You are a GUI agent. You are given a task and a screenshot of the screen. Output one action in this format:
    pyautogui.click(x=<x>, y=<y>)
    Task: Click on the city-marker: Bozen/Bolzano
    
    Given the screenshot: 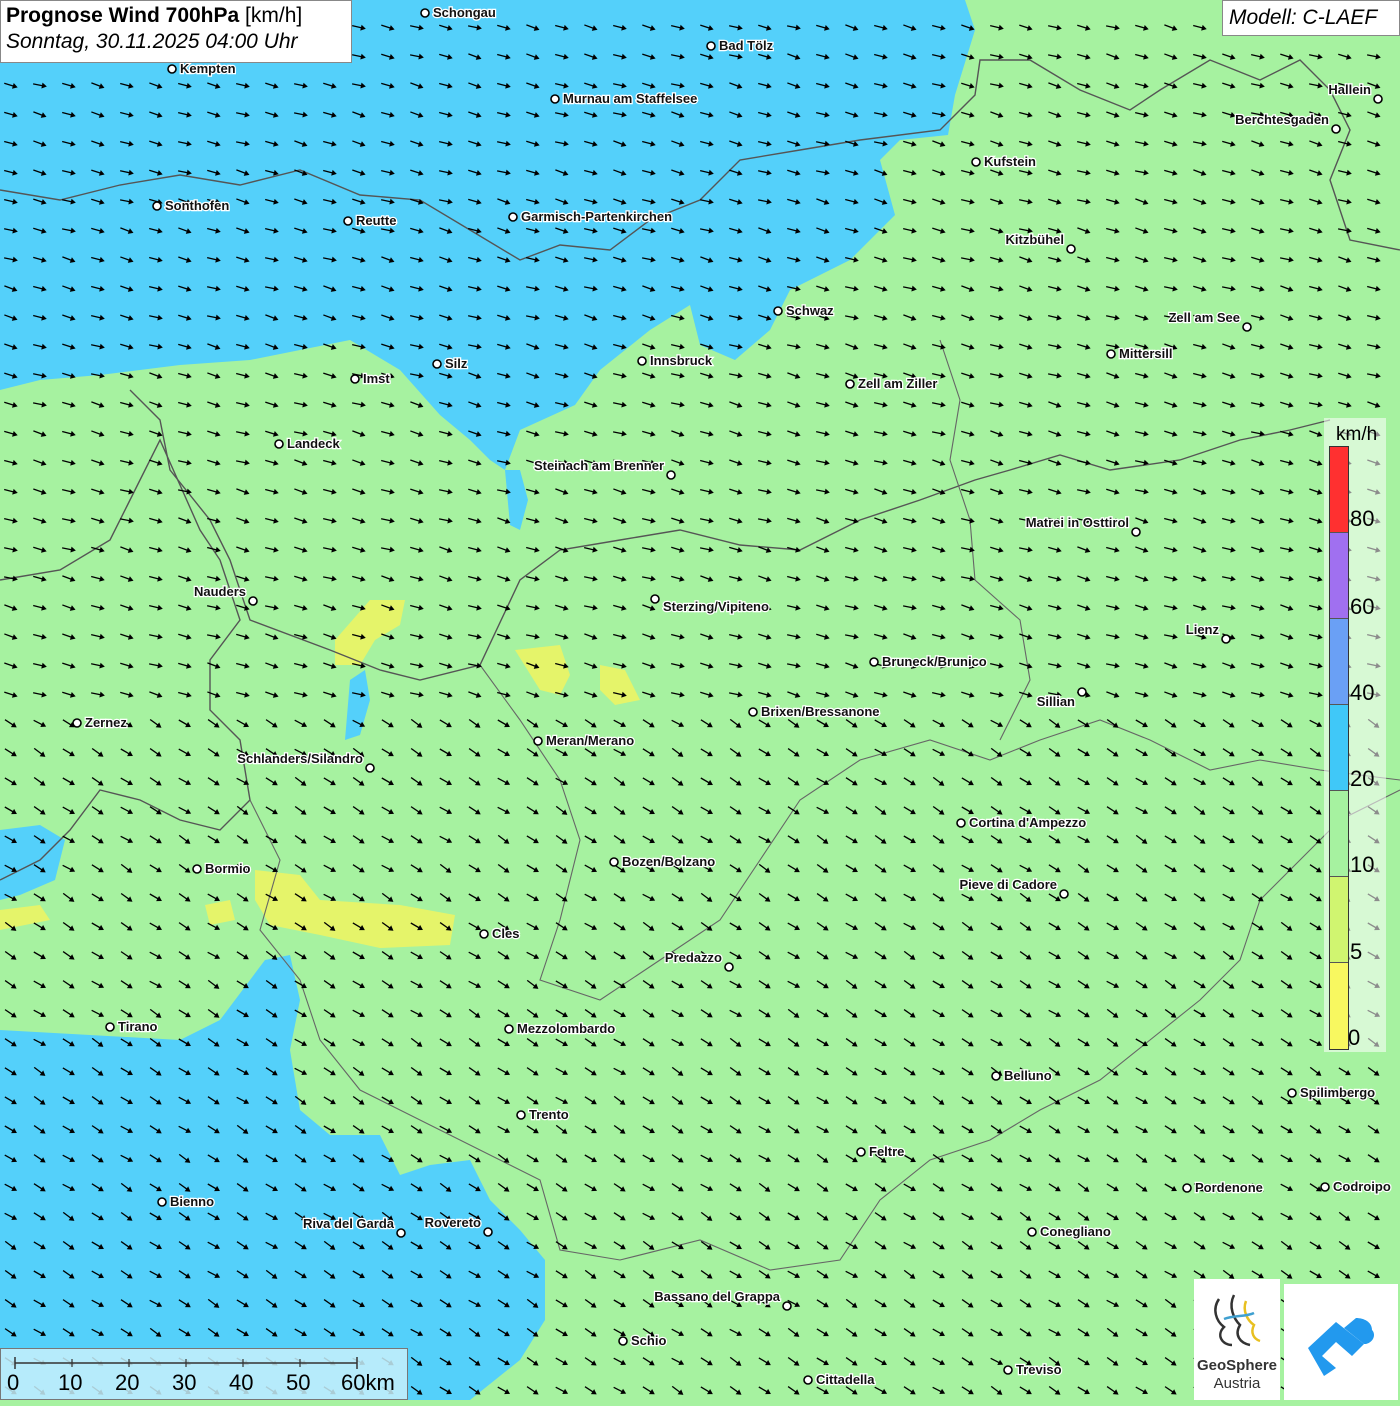 What is the action you would take?
    pyautogui.click(x=662, y=861)
    